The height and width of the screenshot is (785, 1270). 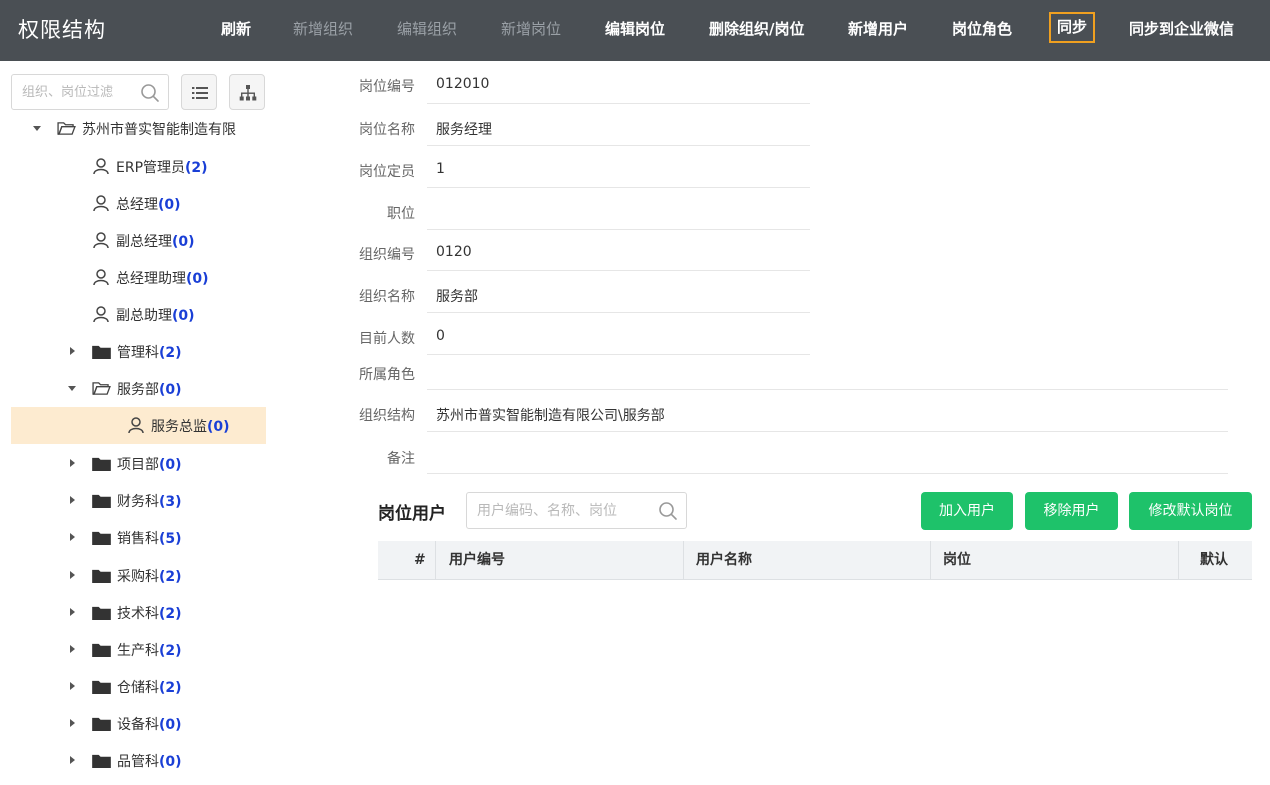 I want to click on tree-node-org: 管理科(2), so click(x=138, y=351).